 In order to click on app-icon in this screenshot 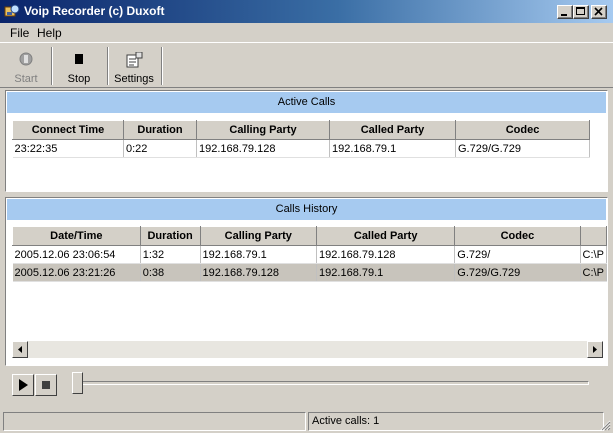, I will do `click(12, 10)`.